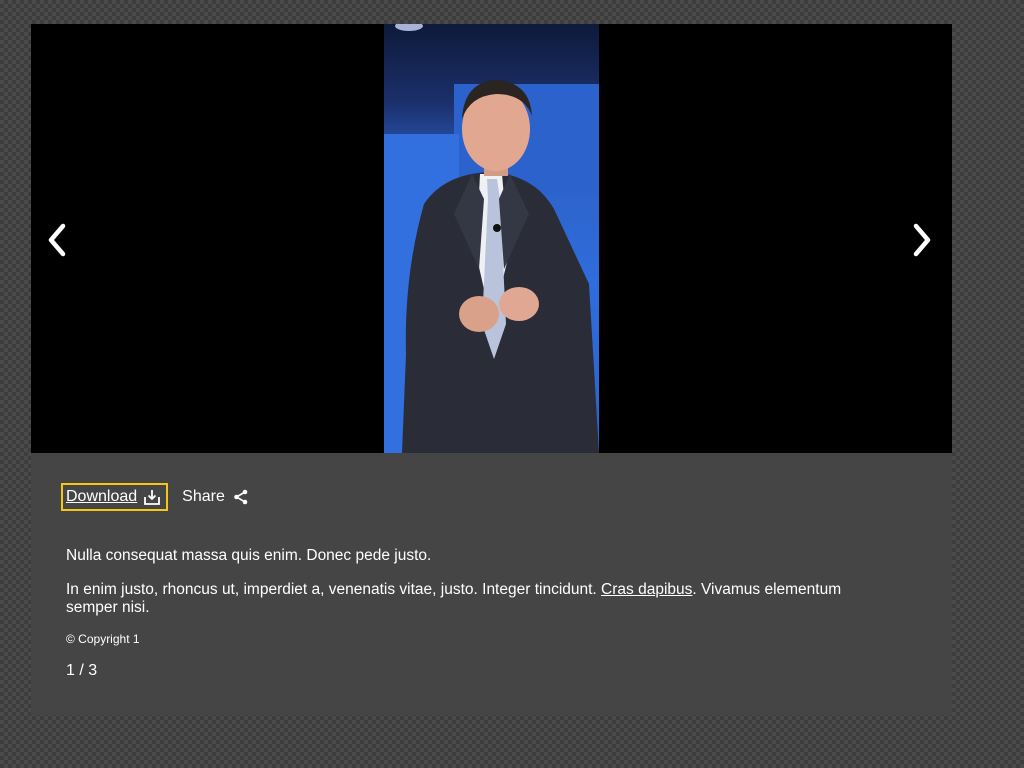  I want to click on share-icon, so click(241, 497).